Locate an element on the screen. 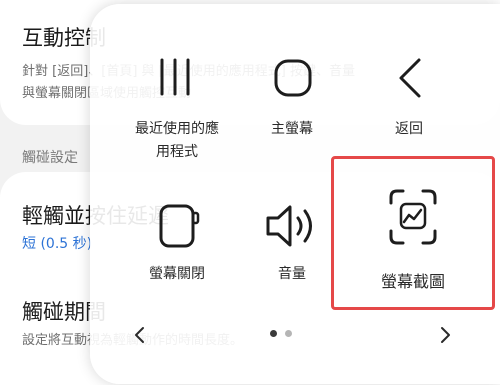 The height and width of the screenshot is (385, 500). screen-off-icon is located at coordinates (177, 230).